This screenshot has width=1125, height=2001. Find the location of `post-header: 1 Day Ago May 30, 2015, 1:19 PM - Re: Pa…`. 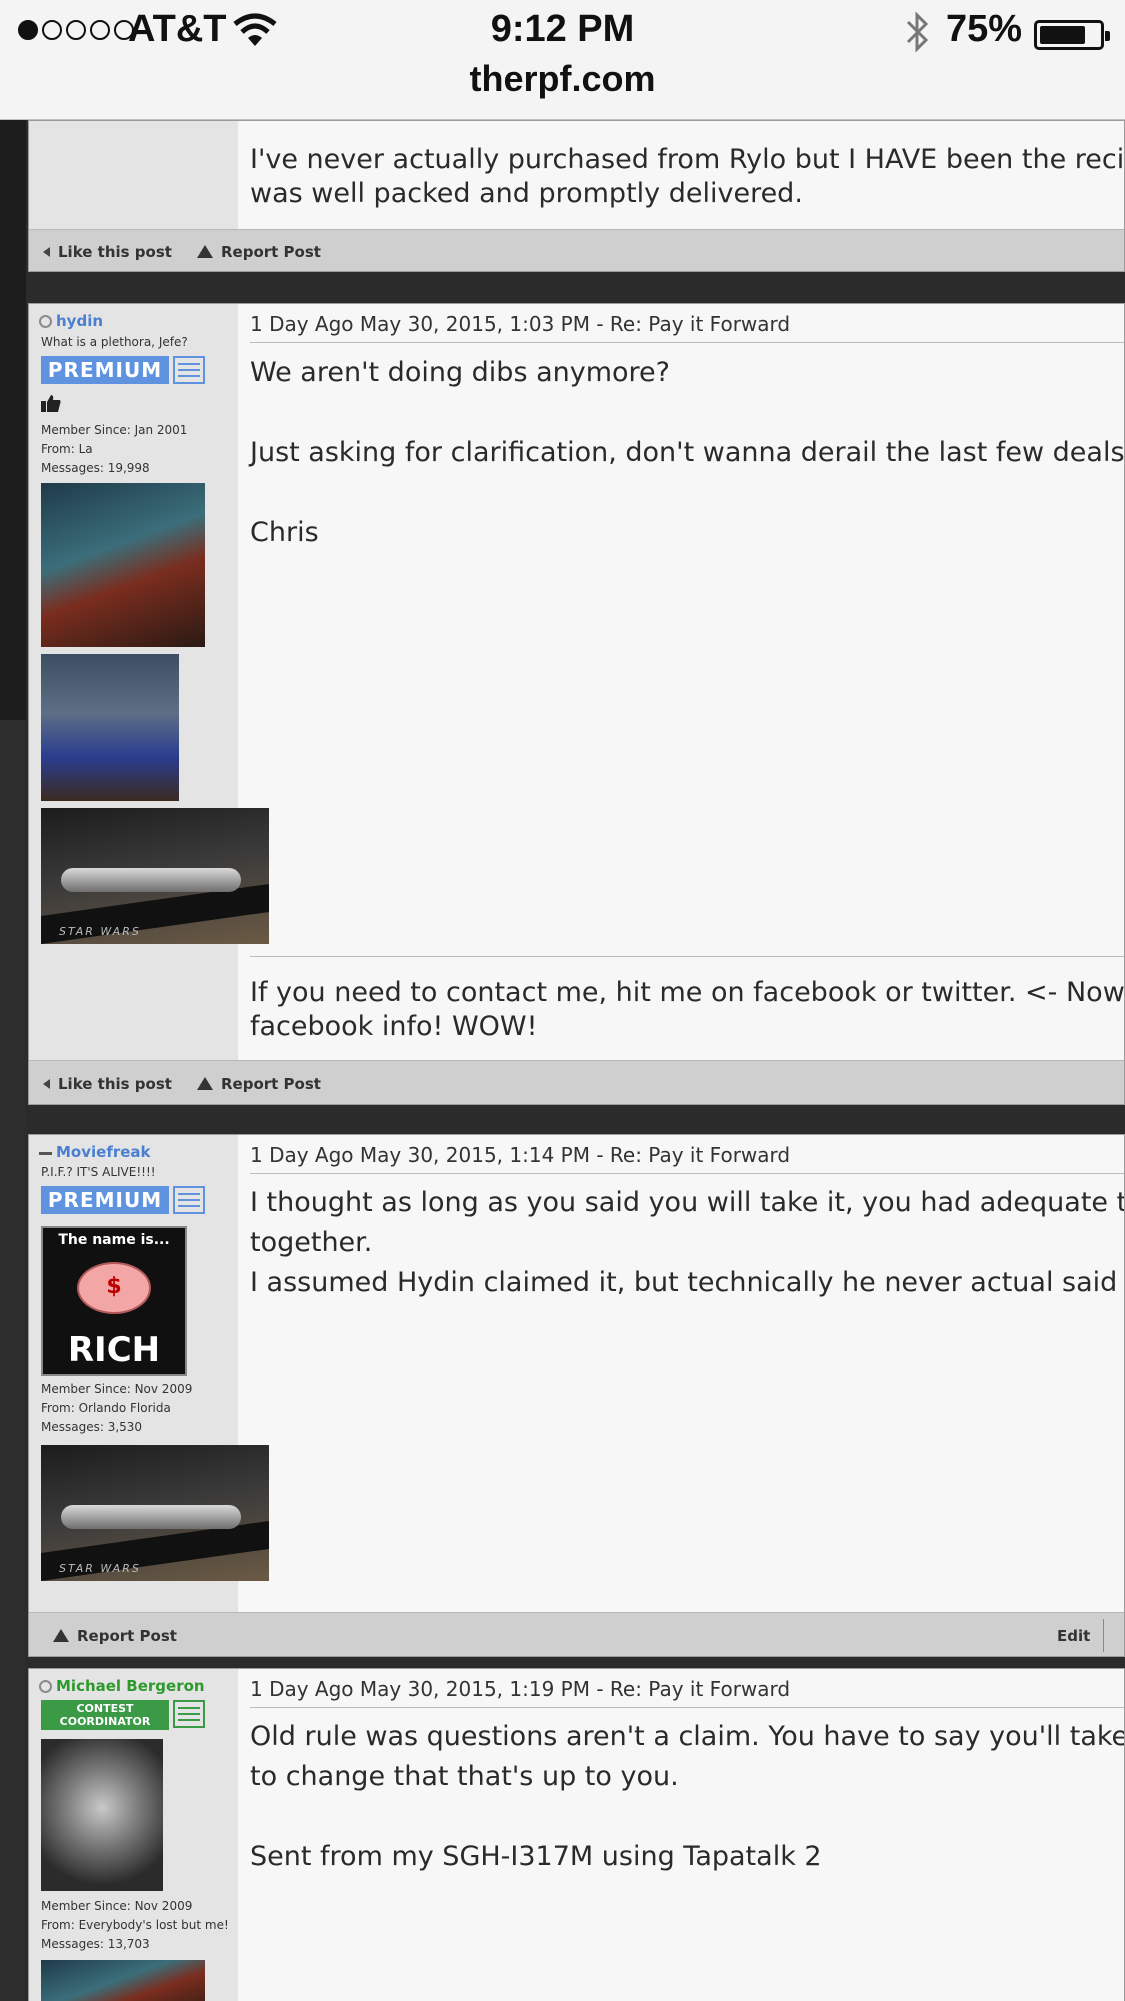

post-header: 1 Day Ago May 30, 2015, 1:19 PM - Re: Pa… is located at coordinates (520, 1689).